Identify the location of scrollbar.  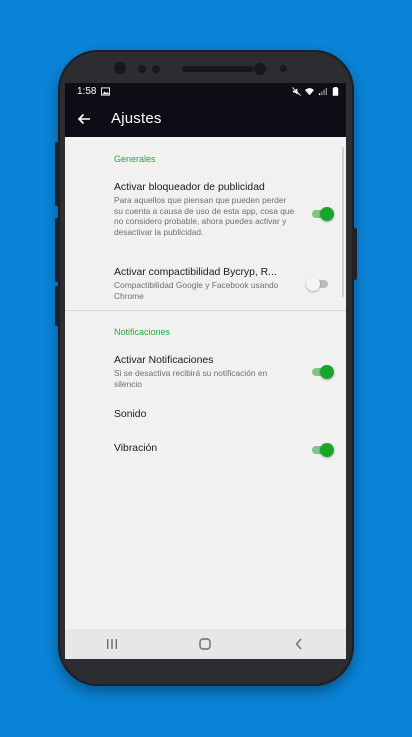
(343, 222).